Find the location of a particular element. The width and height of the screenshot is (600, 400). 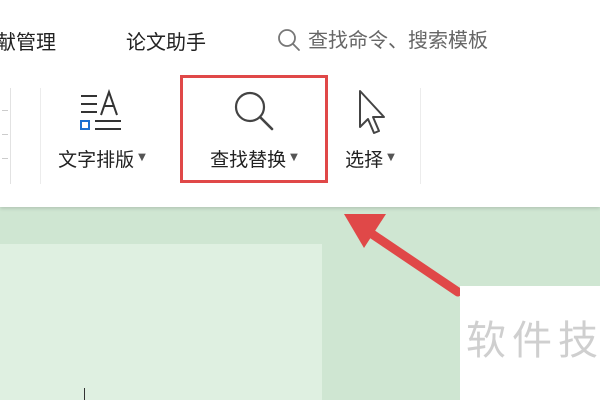

tab-reference-management: 献管理 is located at coordinates (28, 40).